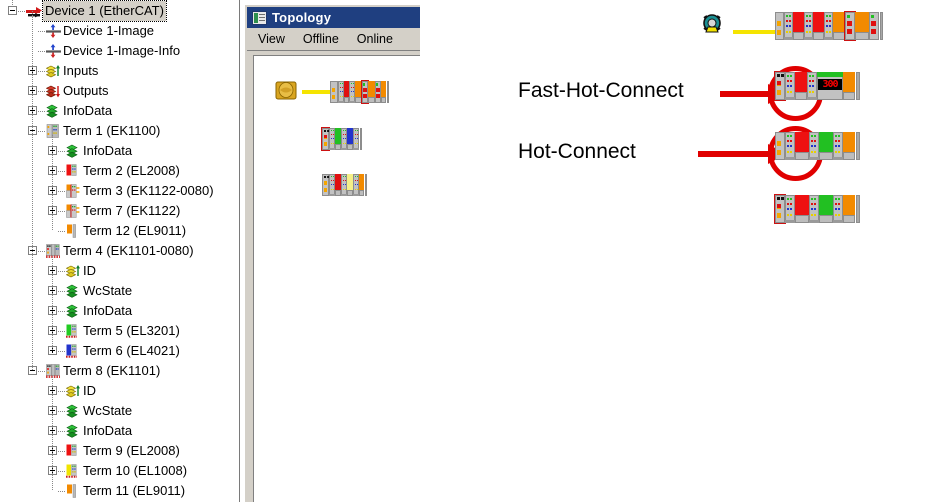 The width and height of the screenshot is (925, 502). Describe the element at coordinates (830, 86) in the screenshot. I see `diagram-module-el-display: 300` at that location.